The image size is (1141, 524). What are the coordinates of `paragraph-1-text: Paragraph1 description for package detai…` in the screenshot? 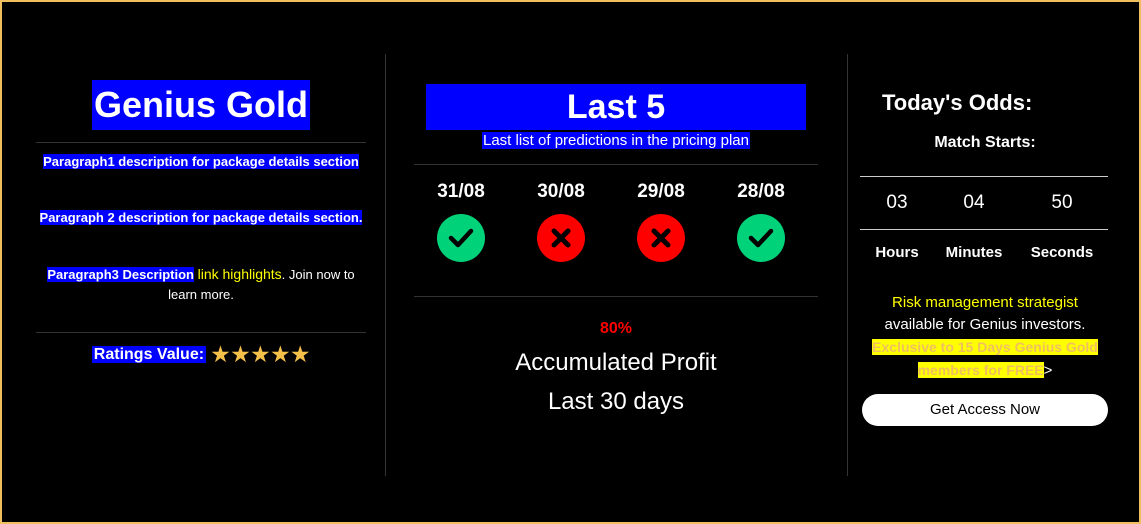 It's located at (201, 161).